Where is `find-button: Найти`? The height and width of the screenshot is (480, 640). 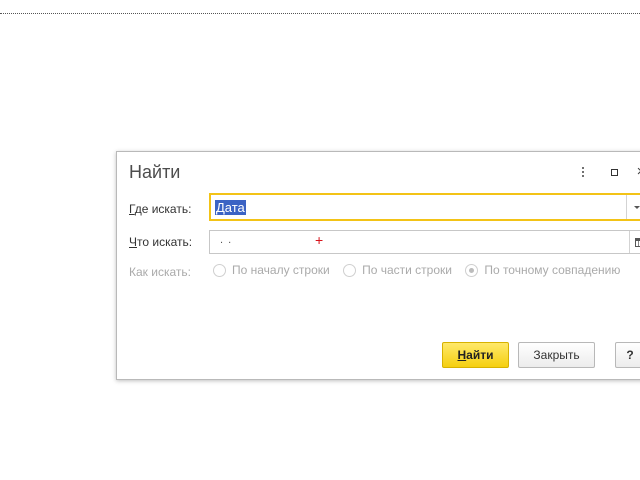 find-button: Найти is located at coordinates (475, 355).